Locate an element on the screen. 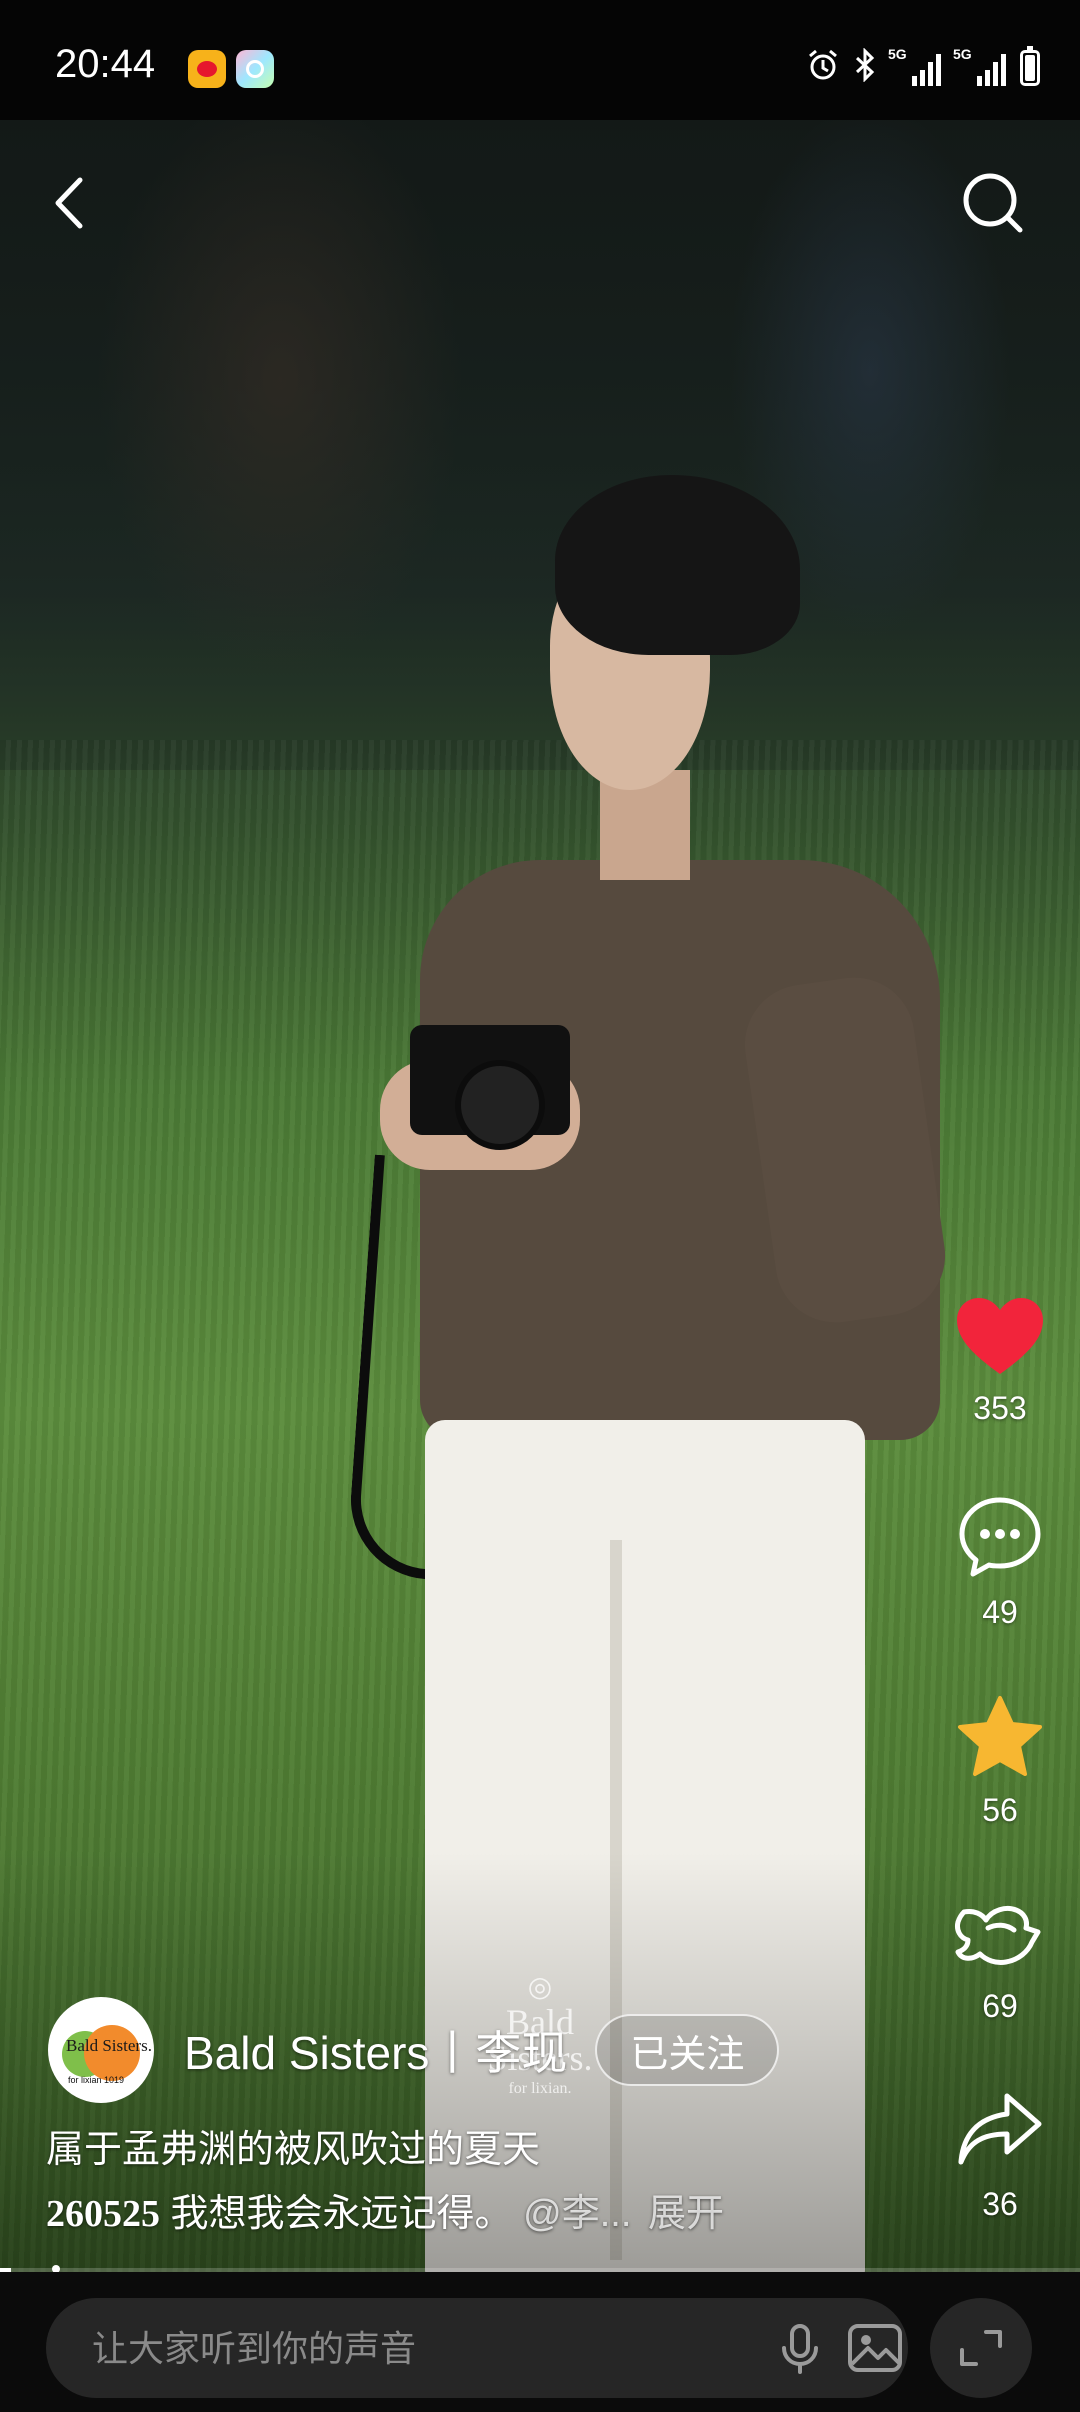 The height and width of the screenshot is (2412, 1080). favorite-count: 56 is located at coordinates (1000, 1810).